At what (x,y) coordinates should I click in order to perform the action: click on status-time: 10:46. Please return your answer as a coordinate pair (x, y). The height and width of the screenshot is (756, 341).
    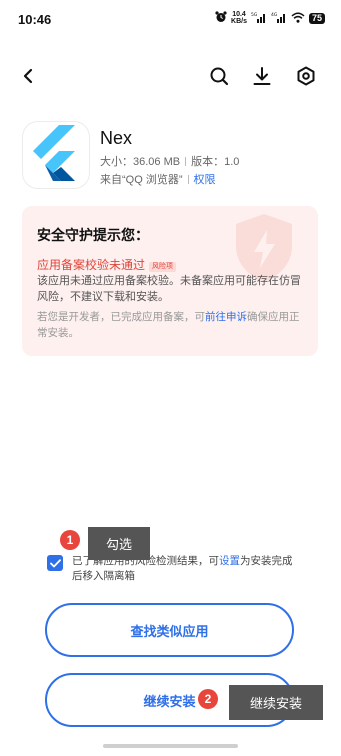
    Looking at the image, I should click on (35, 19).